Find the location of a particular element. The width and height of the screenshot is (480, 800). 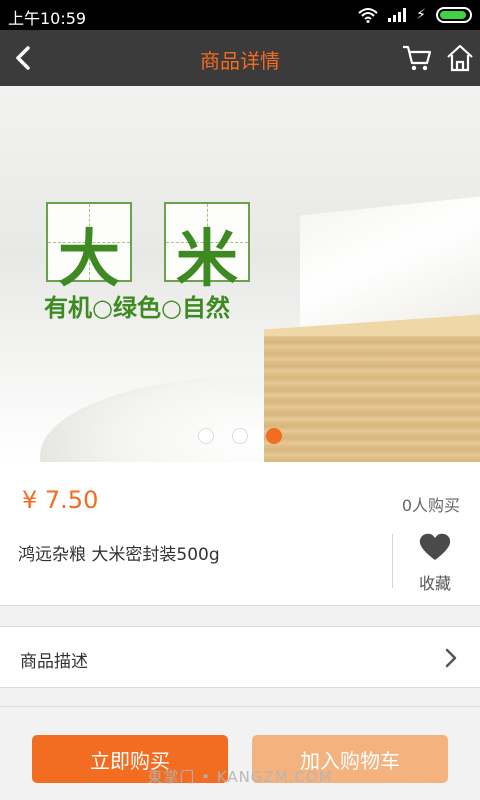

battery-icon is located at coordinates (454, 15).